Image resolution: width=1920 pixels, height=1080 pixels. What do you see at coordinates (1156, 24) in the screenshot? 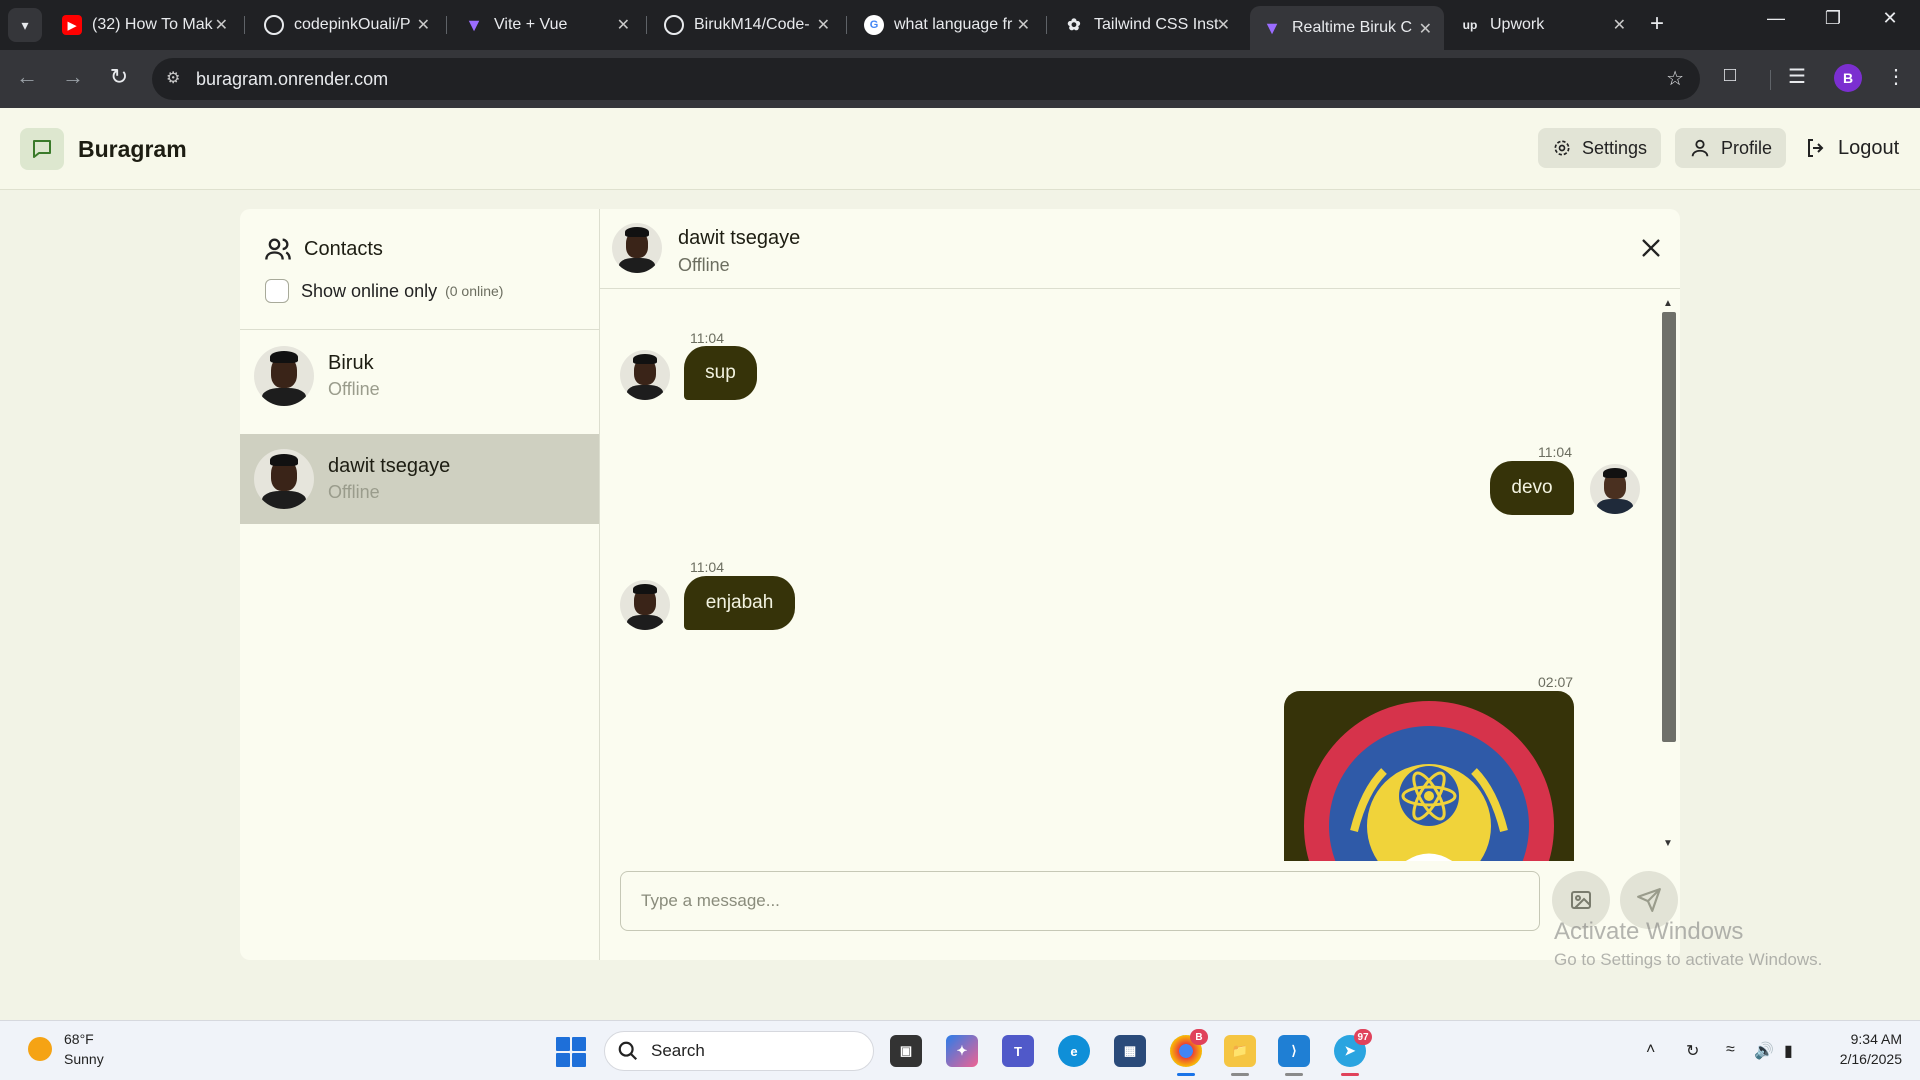
I see `tab-label: Tailwind CSS Inst` at bounding box center [1156, 24].